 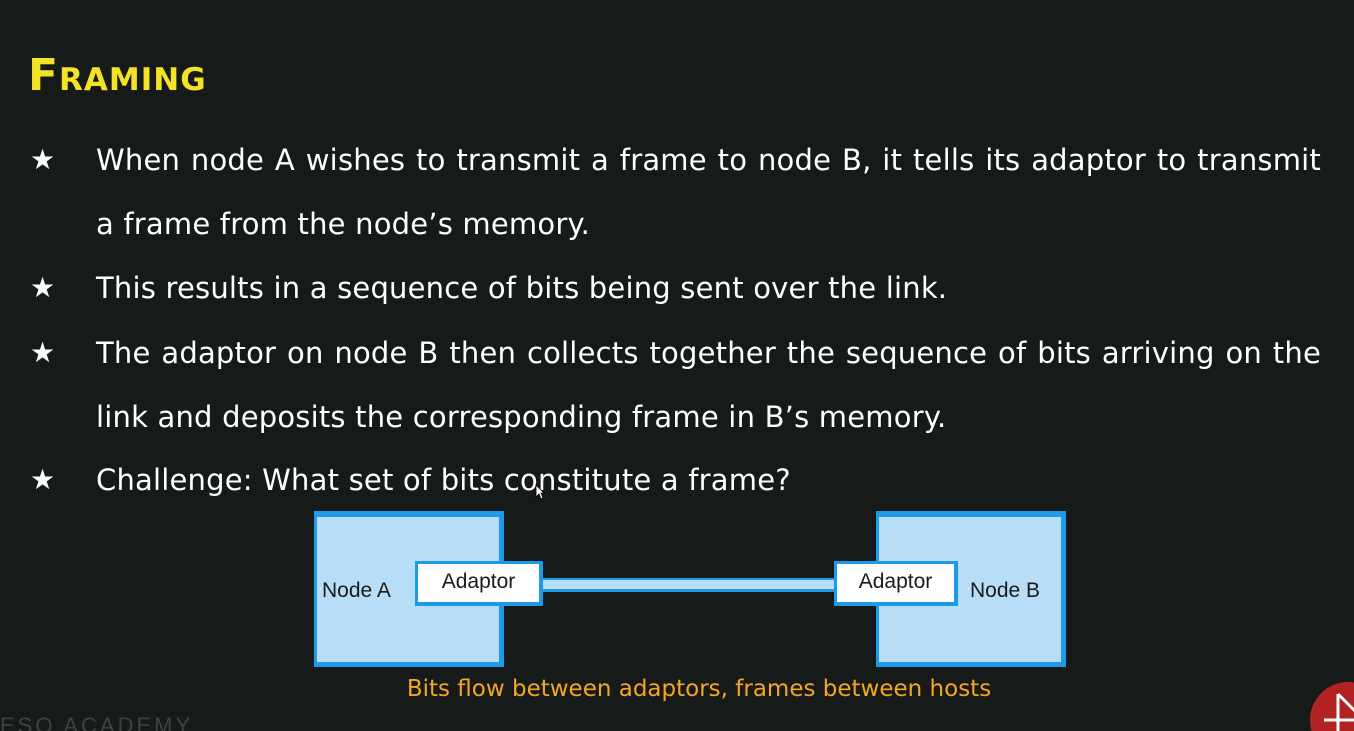 I want to click on adaptor-b-box: Adaptor, so click(x=896, y=583).